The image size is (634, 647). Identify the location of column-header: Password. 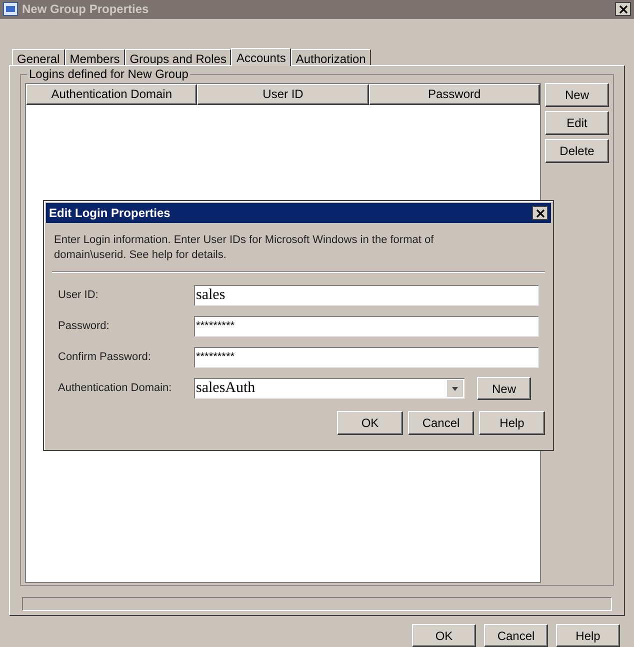
(454, 94).